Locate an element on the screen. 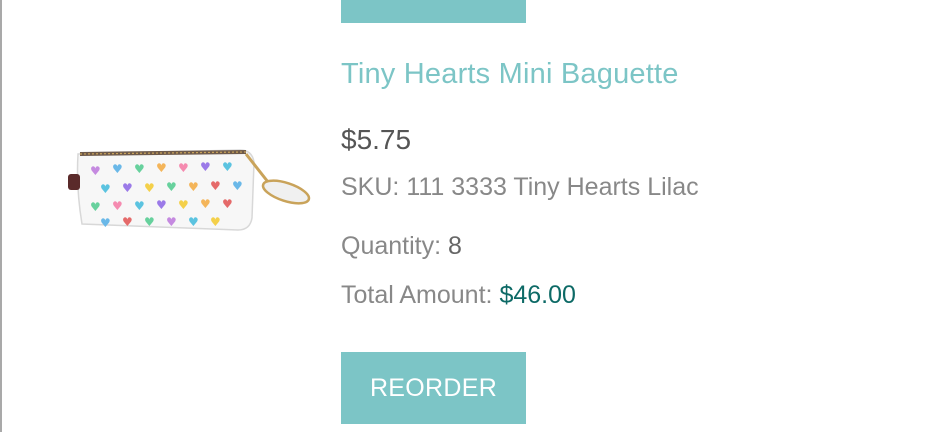  total-label: Total Amount: is located at coordinates (417, 295).